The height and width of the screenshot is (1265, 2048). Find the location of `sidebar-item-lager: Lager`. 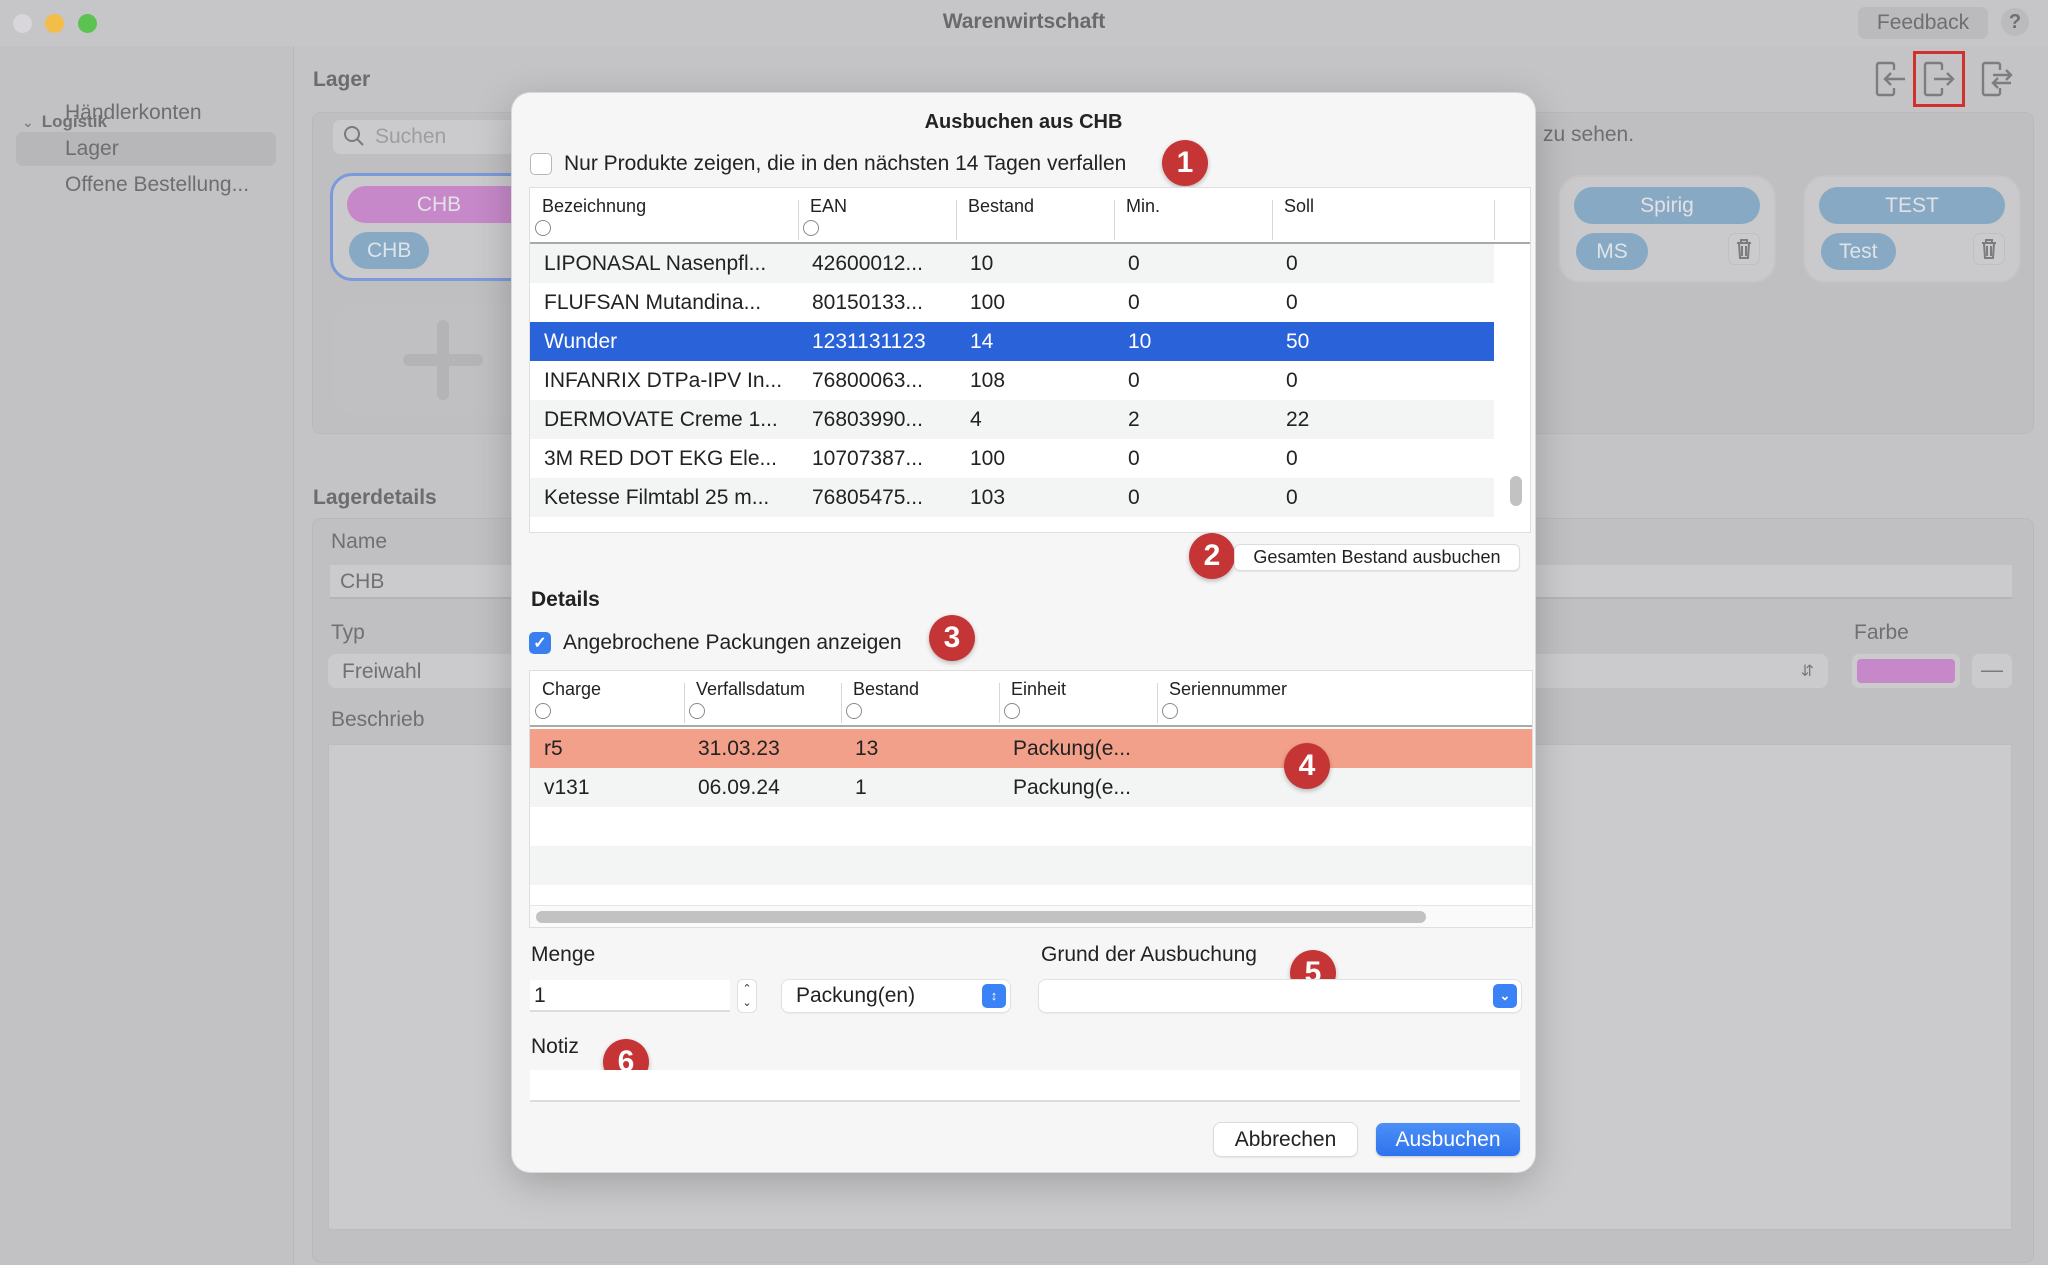

sidebar-item-lager: Lager is located at coordinates (146, 149).